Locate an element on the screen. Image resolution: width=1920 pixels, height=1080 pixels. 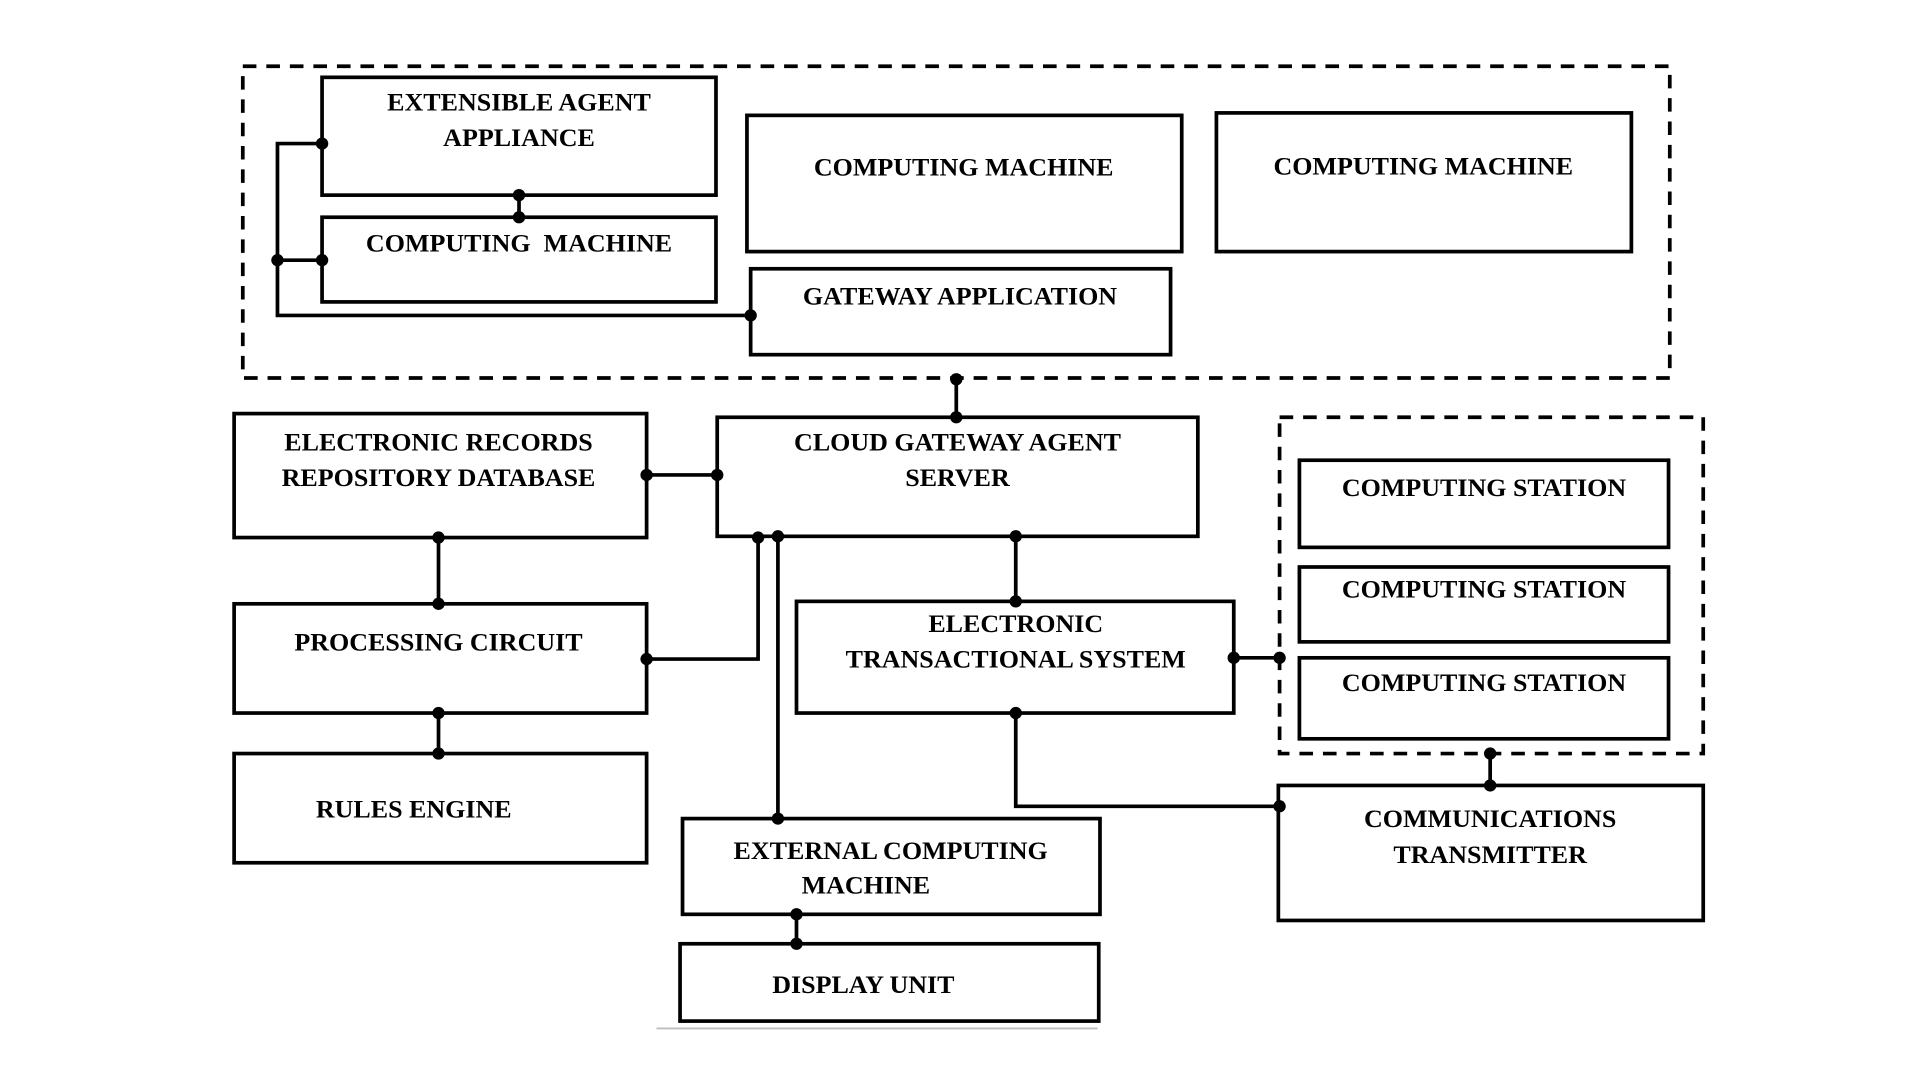
label: TRANSMITTER is located at coordinates (1490, 854).